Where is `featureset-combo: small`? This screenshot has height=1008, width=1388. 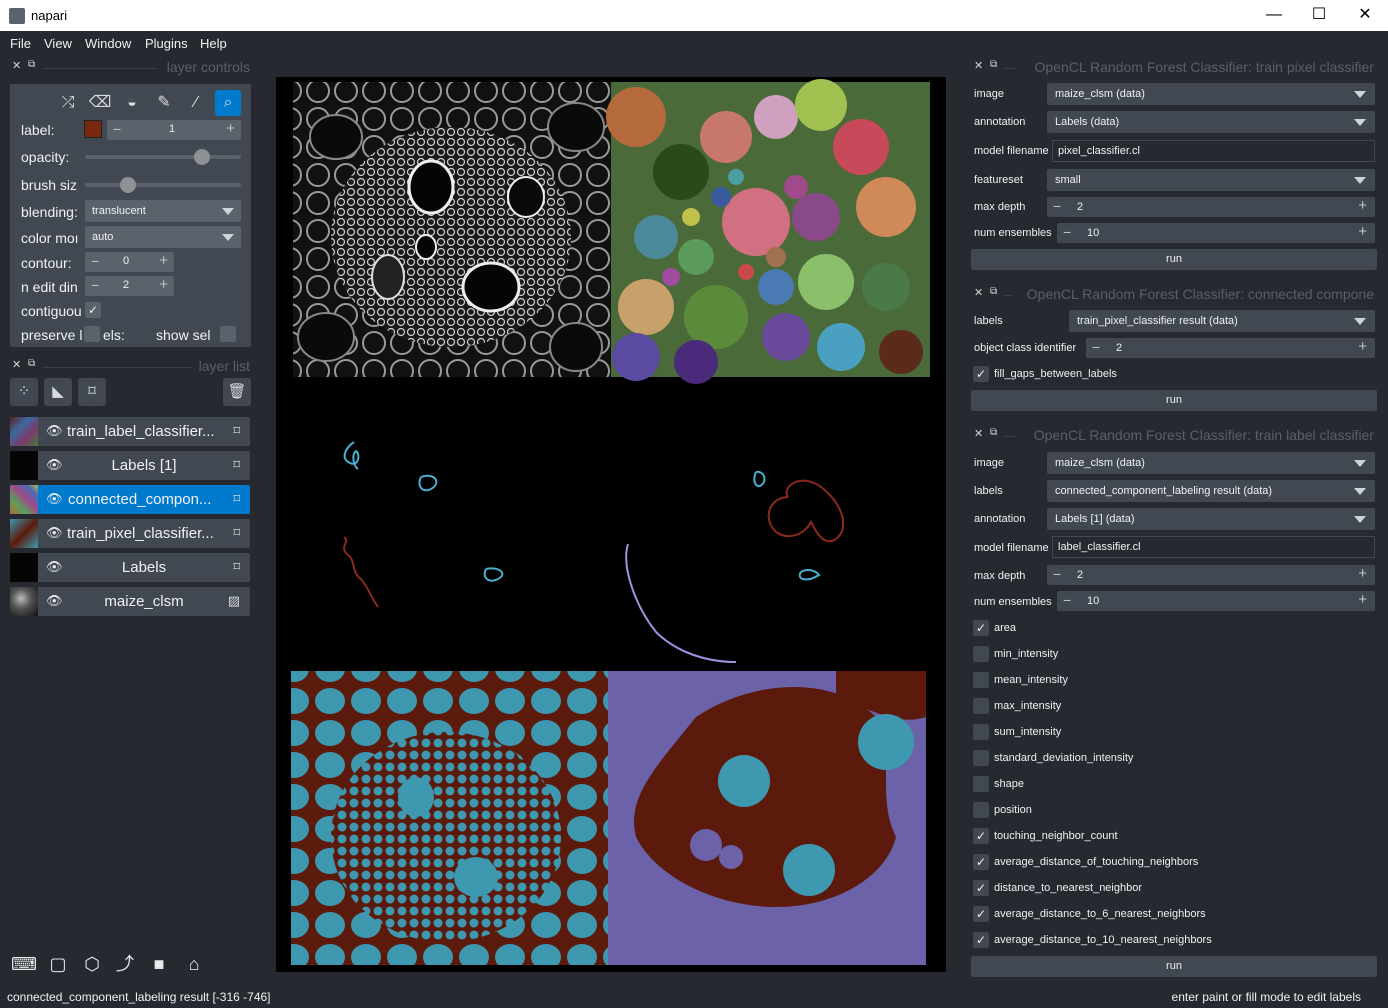
featureset-combo: small is located at coordinates (1211, 180).